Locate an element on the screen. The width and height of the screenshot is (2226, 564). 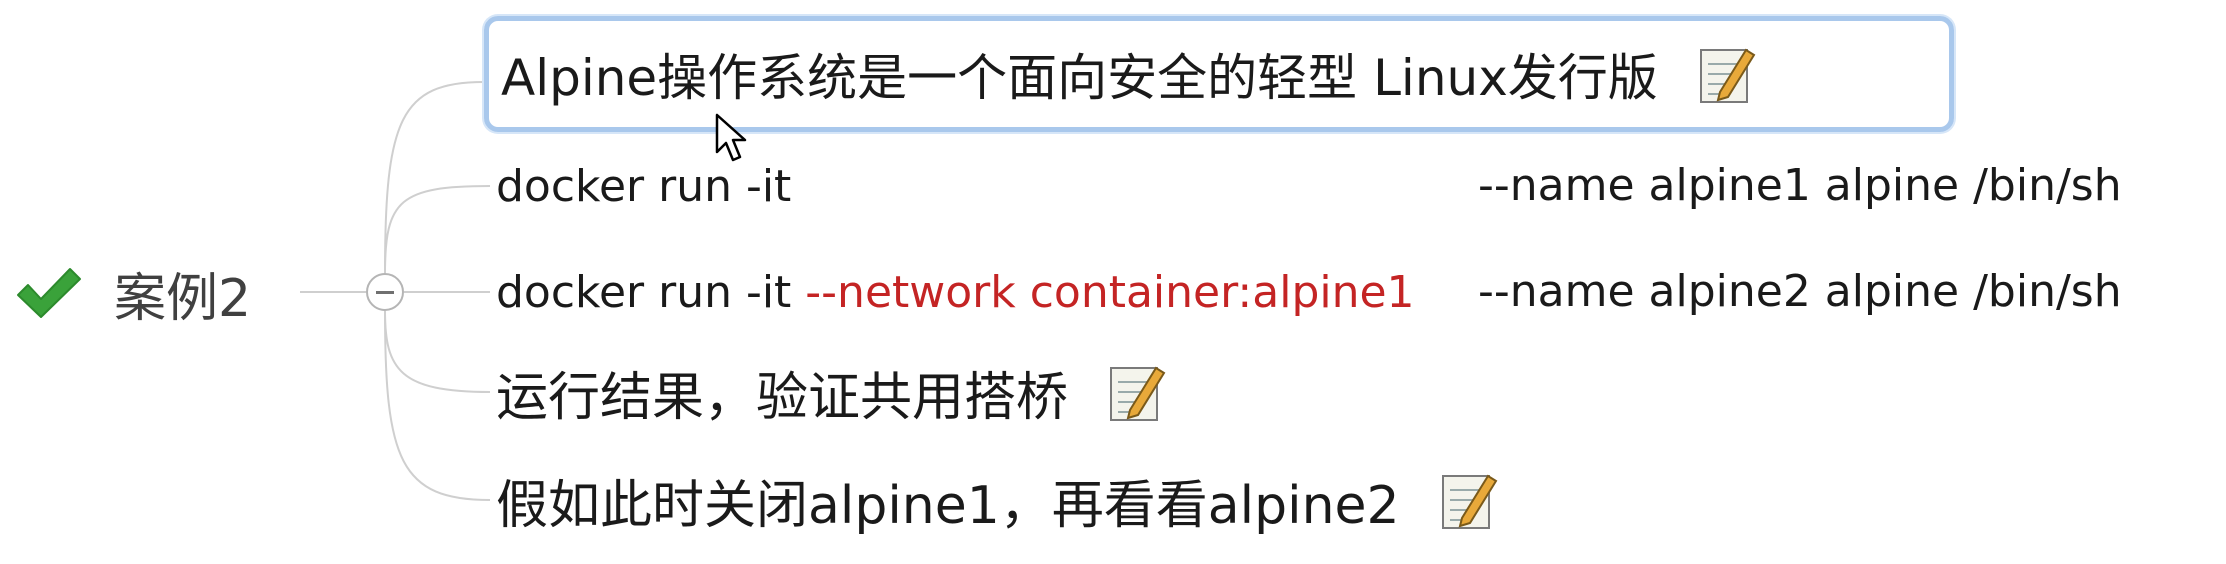
topic-text: 假如此时关闭alpine1，再看看alpine2 is located at coordinates (948, 505).